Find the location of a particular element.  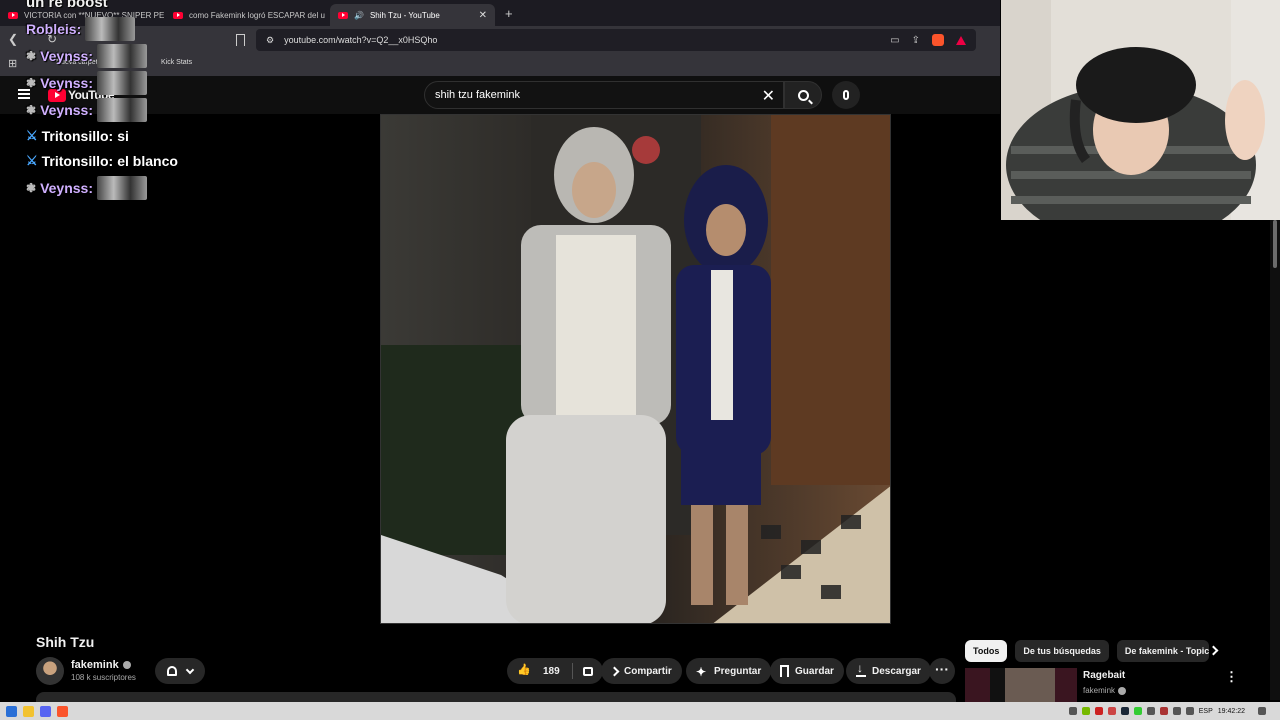

chat-message: ⚔ Tritonsillo: el blanco is located at coordinates (102, 161).